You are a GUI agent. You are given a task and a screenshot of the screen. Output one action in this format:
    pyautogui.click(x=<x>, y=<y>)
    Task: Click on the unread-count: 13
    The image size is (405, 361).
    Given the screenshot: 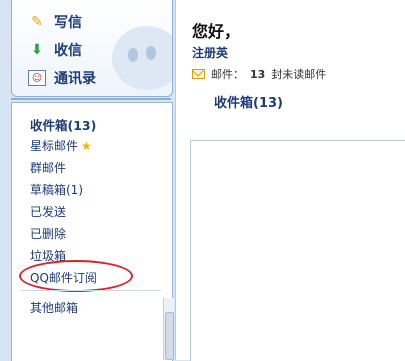 What is the action you would take?
    pyautogui.click(x=258, y=74)
    